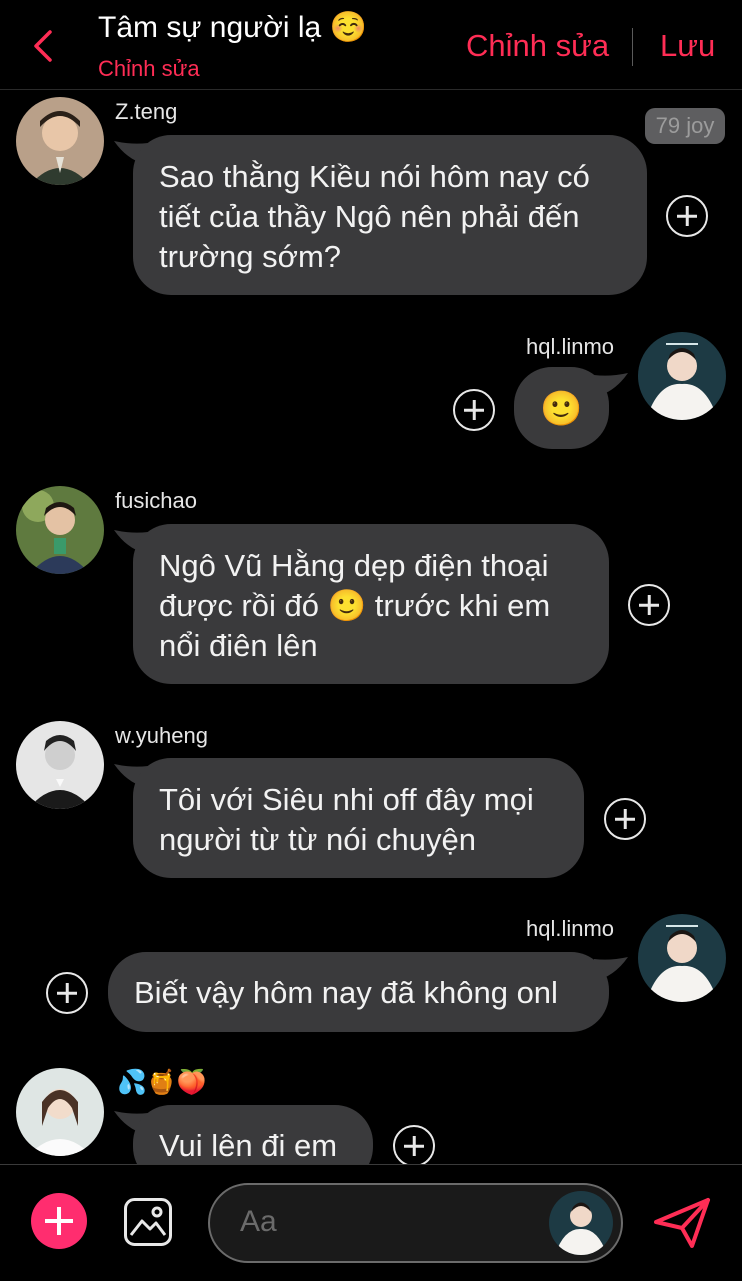 This screenshot has width=742, height=1281. What do you see at coordinates (415, 1223) in the screenshot?
I see `message-input: Aa` at bounding box center [415, 1223].